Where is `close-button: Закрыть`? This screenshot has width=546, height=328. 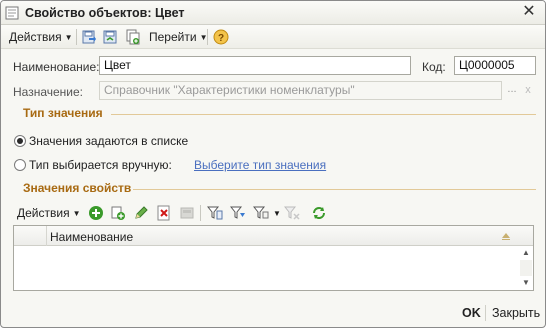 close-button: Закрыть is located at coordinates (516, 313).